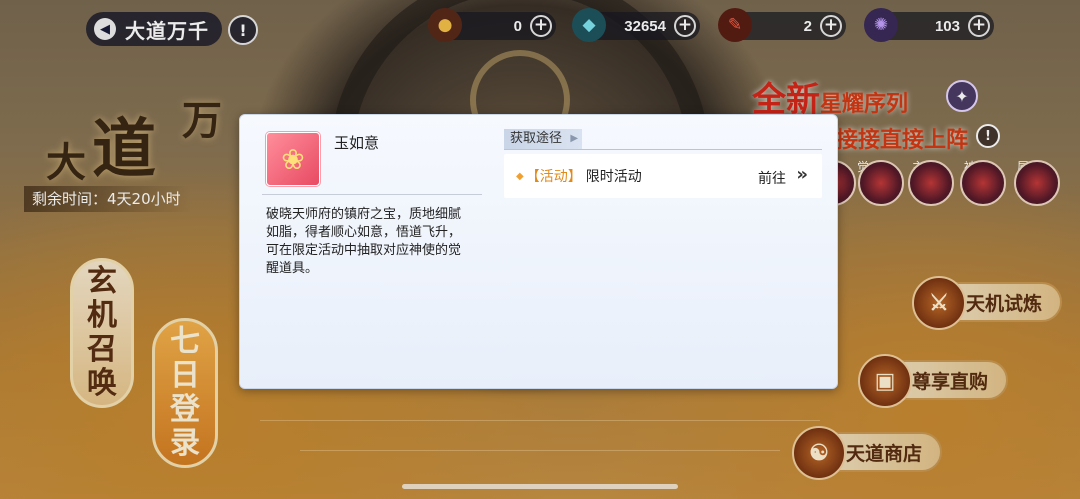 The width and height of the screenshot is (1080, 499). Describe the element at coordinates (293, 159) in the screenshot. I see `ruyi-item-icon: ❀` at that location.